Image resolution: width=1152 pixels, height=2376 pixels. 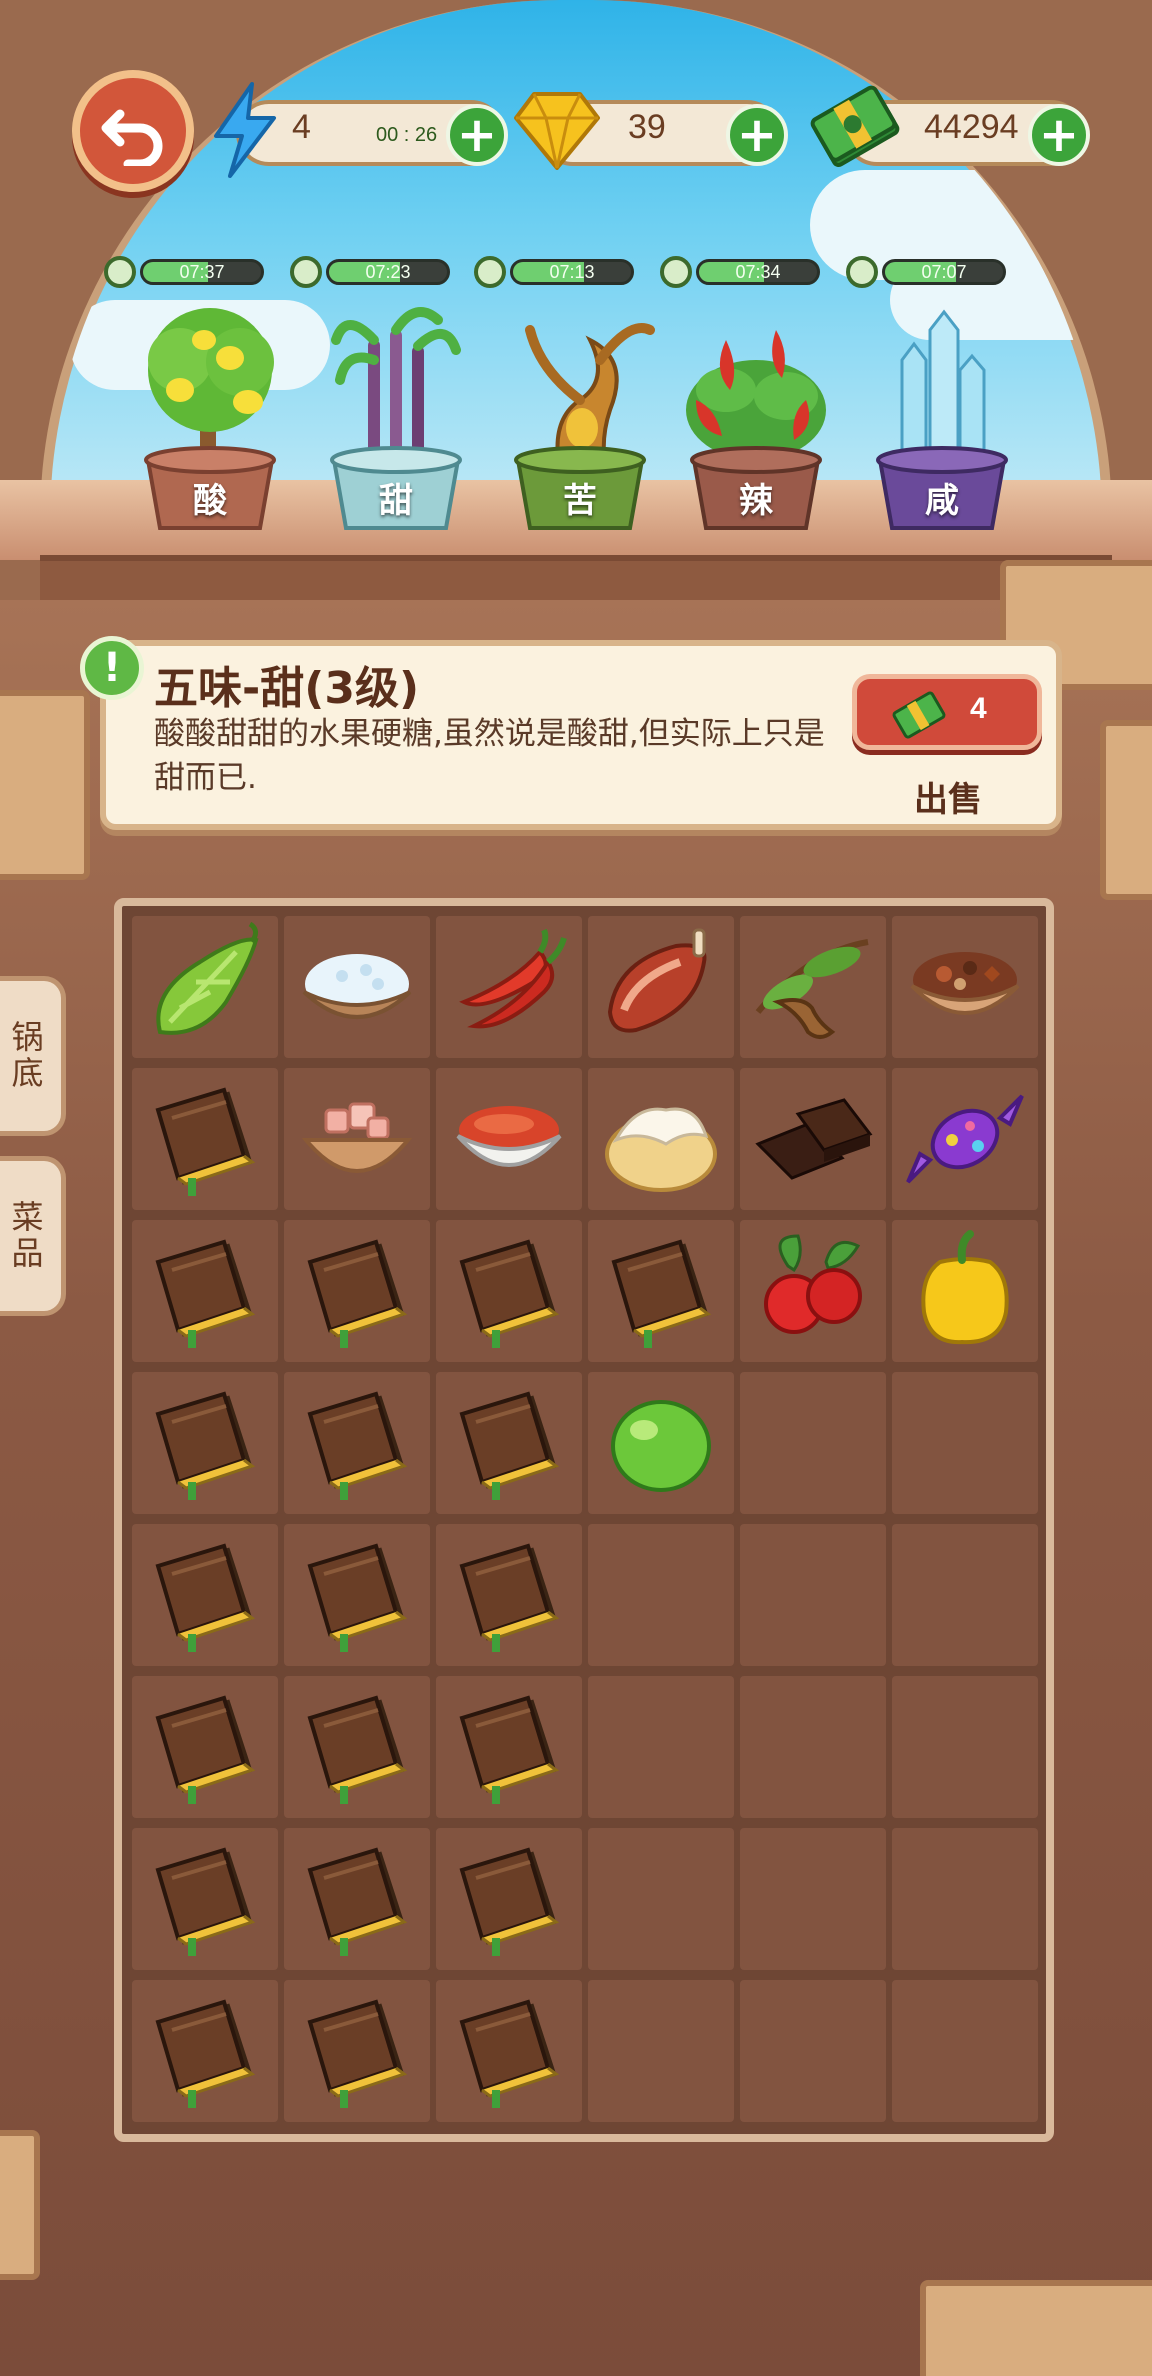 I want to click on plant-bitter: 苦, so click(x=580, y=420).